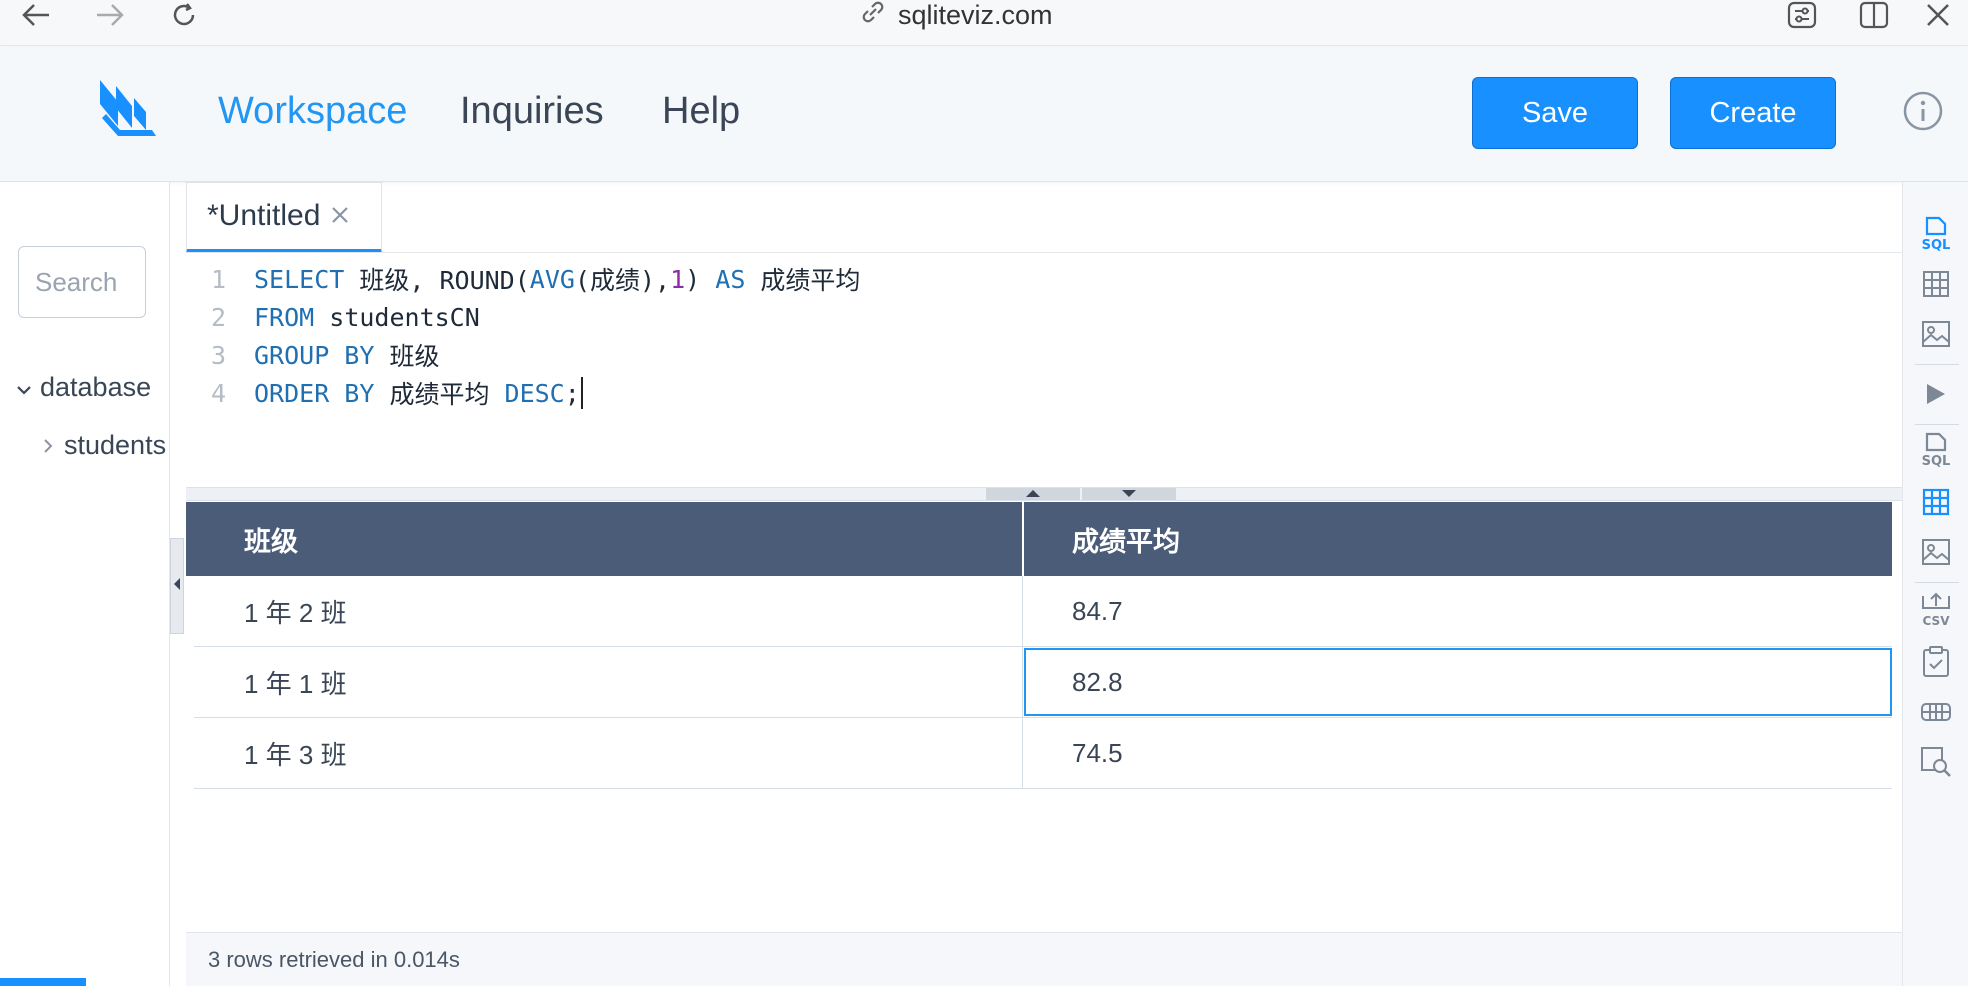 This screenshot has width=1968, height=986. I want to click on column-header: 班级, so click(271, 539).